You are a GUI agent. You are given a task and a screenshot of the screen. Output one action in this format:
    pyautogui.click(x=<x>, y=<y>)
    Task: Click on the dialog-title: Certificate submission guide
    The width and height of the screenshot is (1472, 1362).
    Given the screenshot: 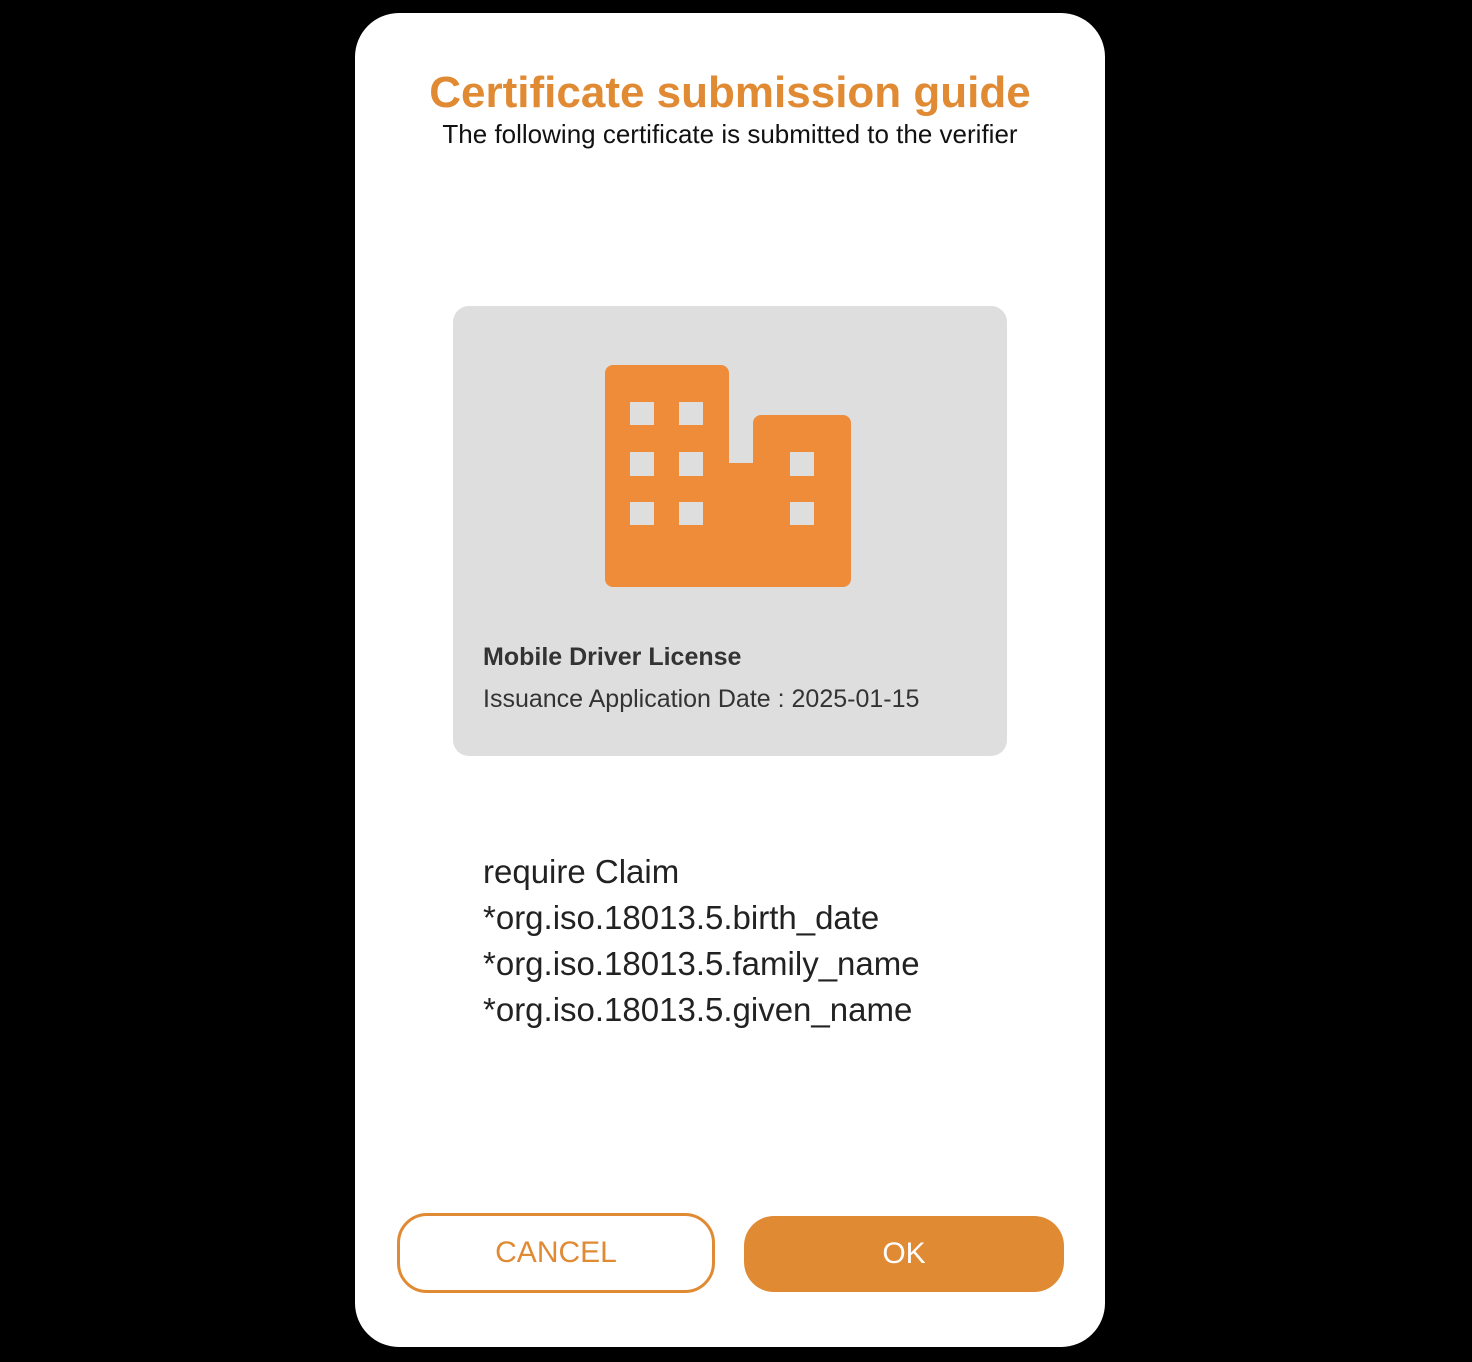 What is the action you would take?
    pyautogui.click(x=730, y=92)
    